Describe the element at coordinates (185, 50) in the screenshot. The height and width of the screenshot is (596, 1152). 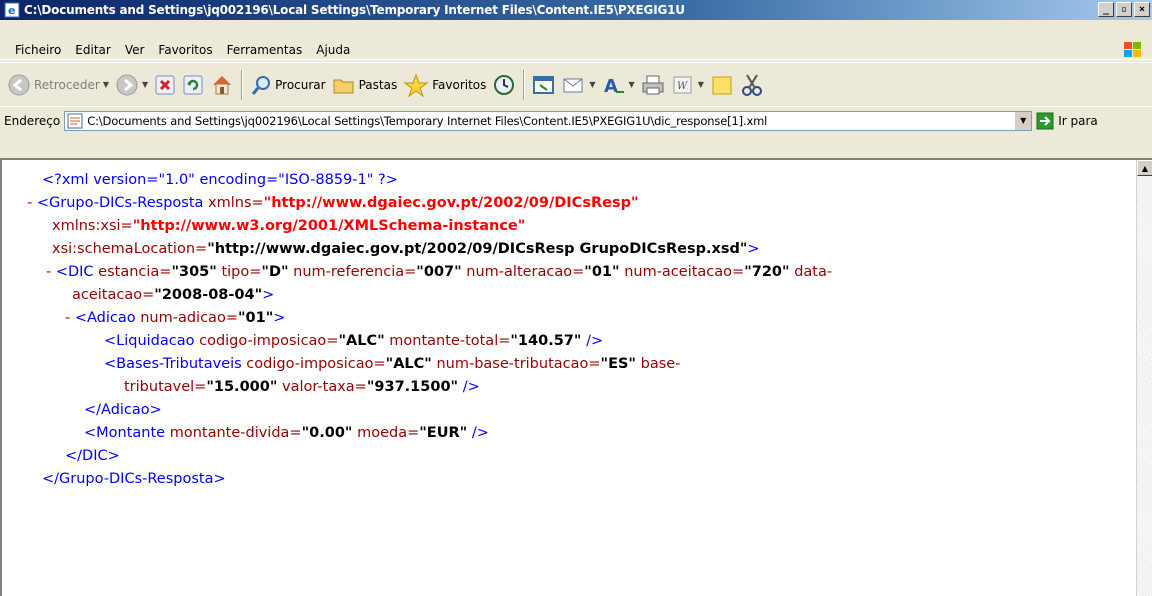
I see `menu-favoritos: Favoritos` at that location.